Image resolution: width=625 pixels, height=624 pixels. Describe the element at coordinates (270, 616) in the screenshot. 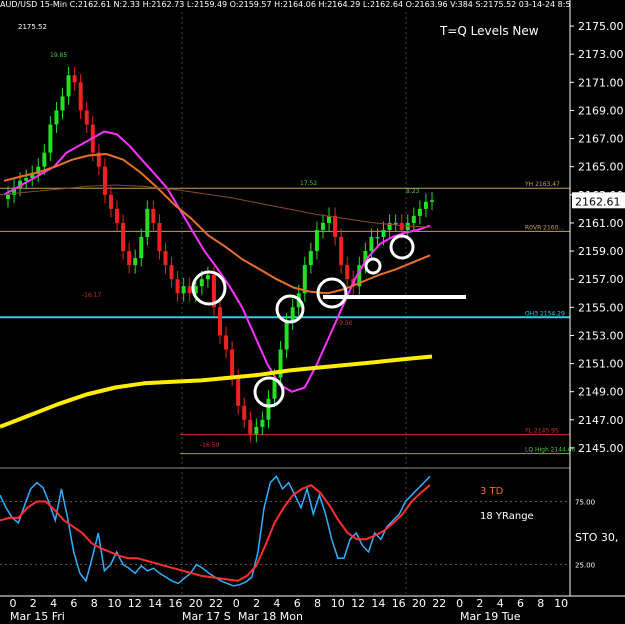

I see `date-label: Mar 18 Mon` at that location.